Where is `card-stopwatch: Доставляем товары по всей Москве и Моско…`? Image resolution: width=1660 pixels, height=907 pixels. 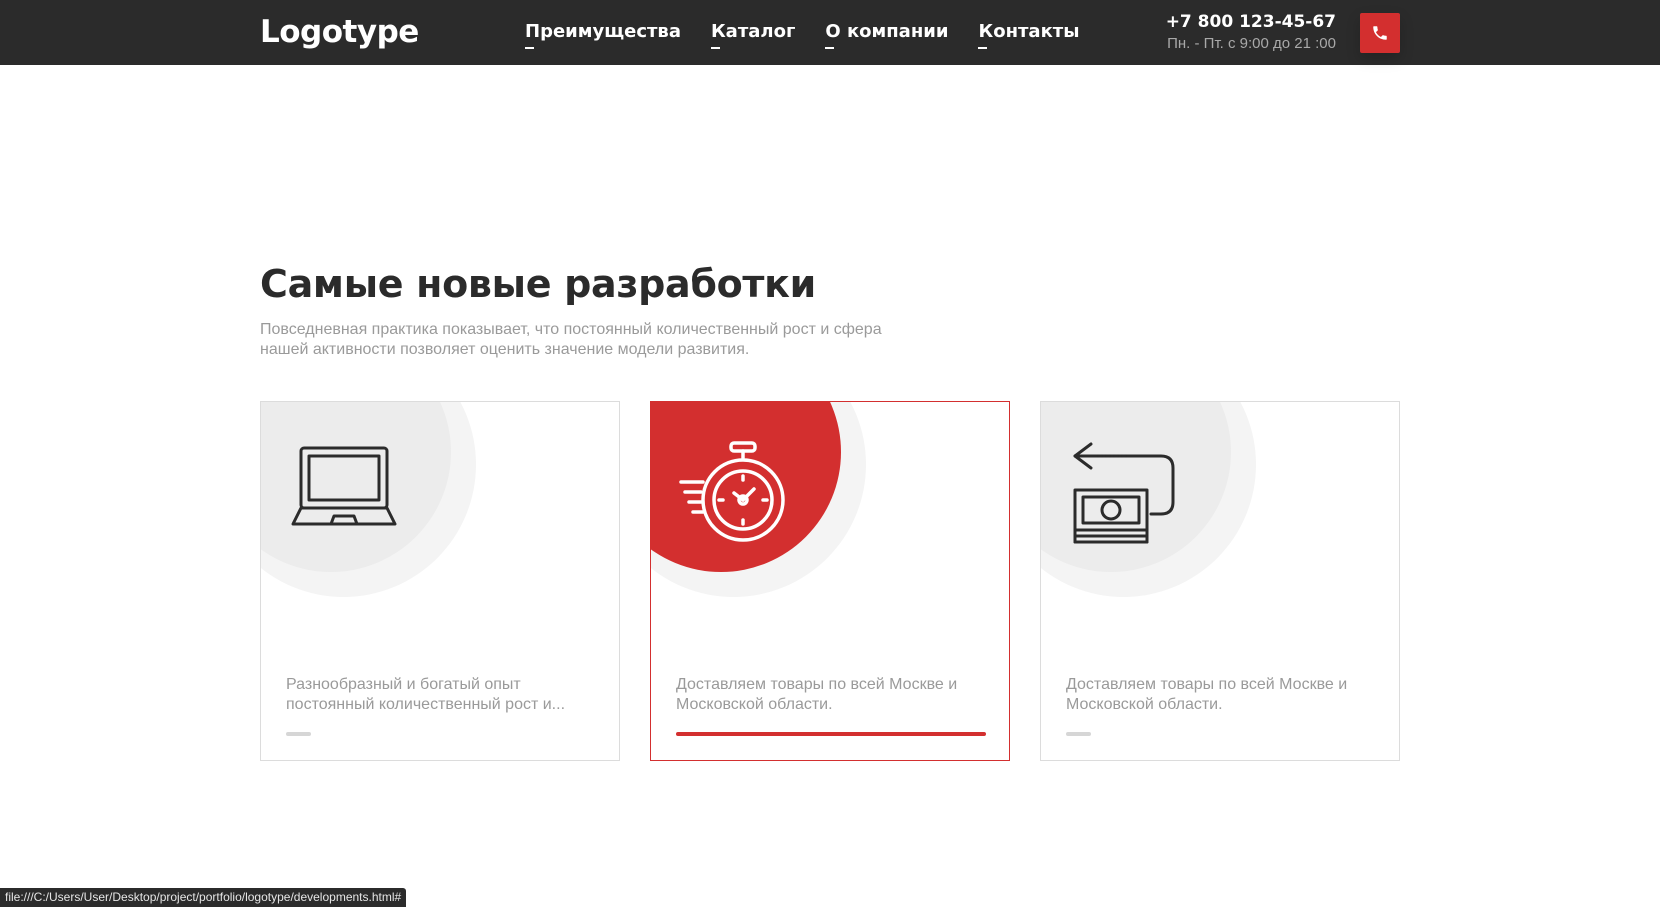
card-stopwatch: Доставляем товары по всей Москве и Моско… is located at coordinates (830, 581).